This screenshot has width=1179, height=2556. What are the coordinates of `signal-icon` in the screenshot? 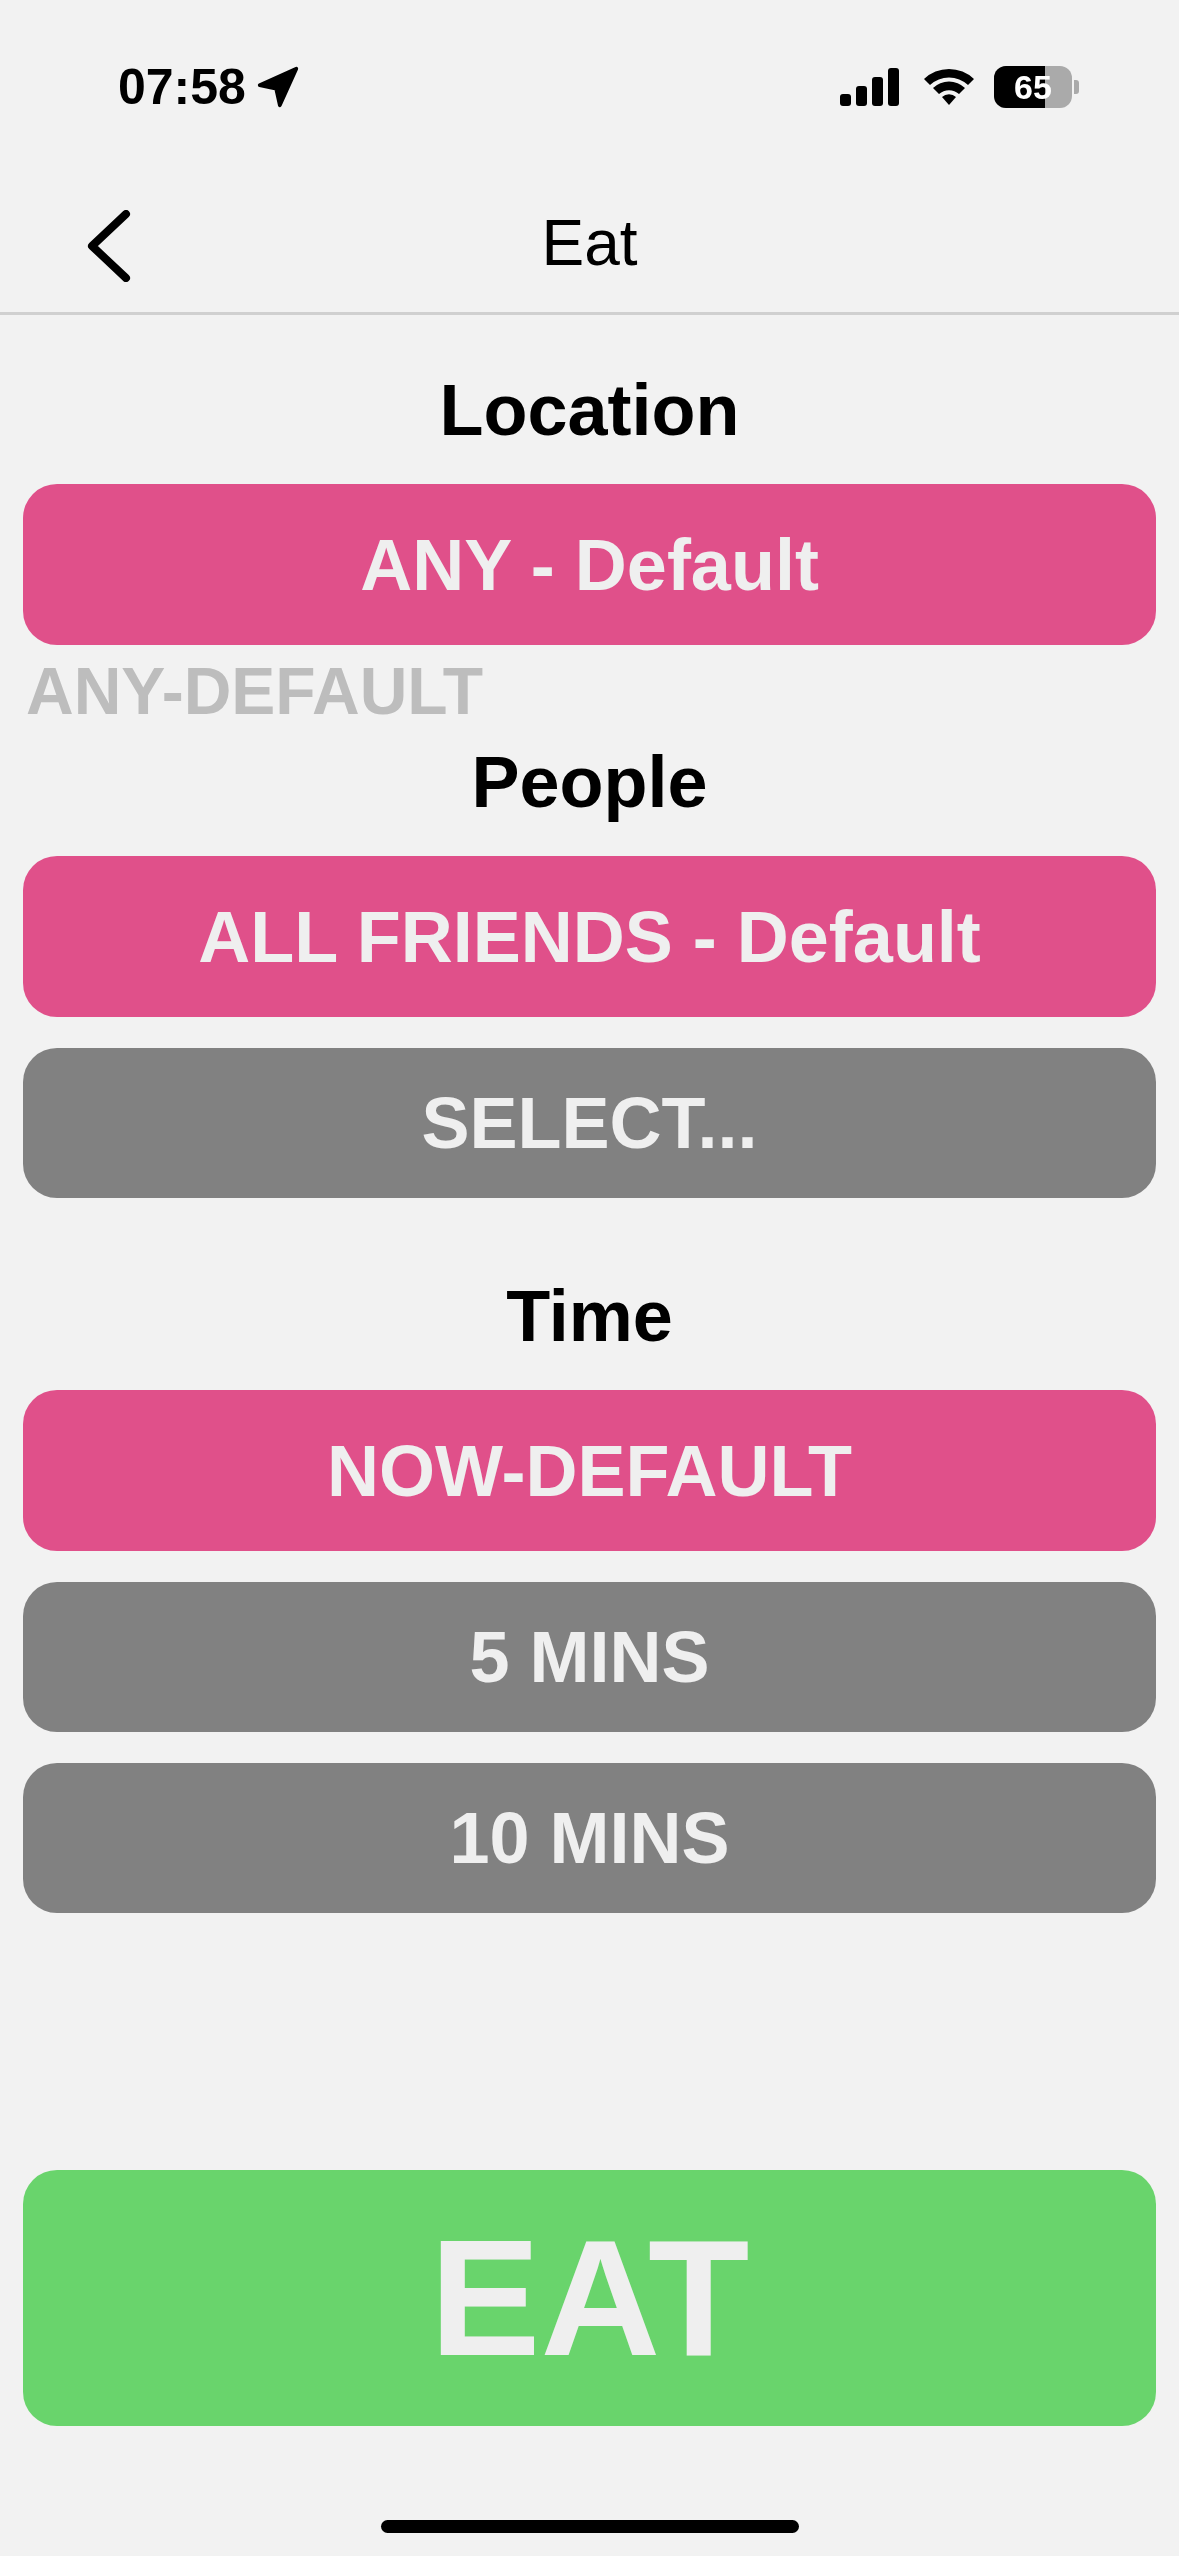 It's located at (870, 87).